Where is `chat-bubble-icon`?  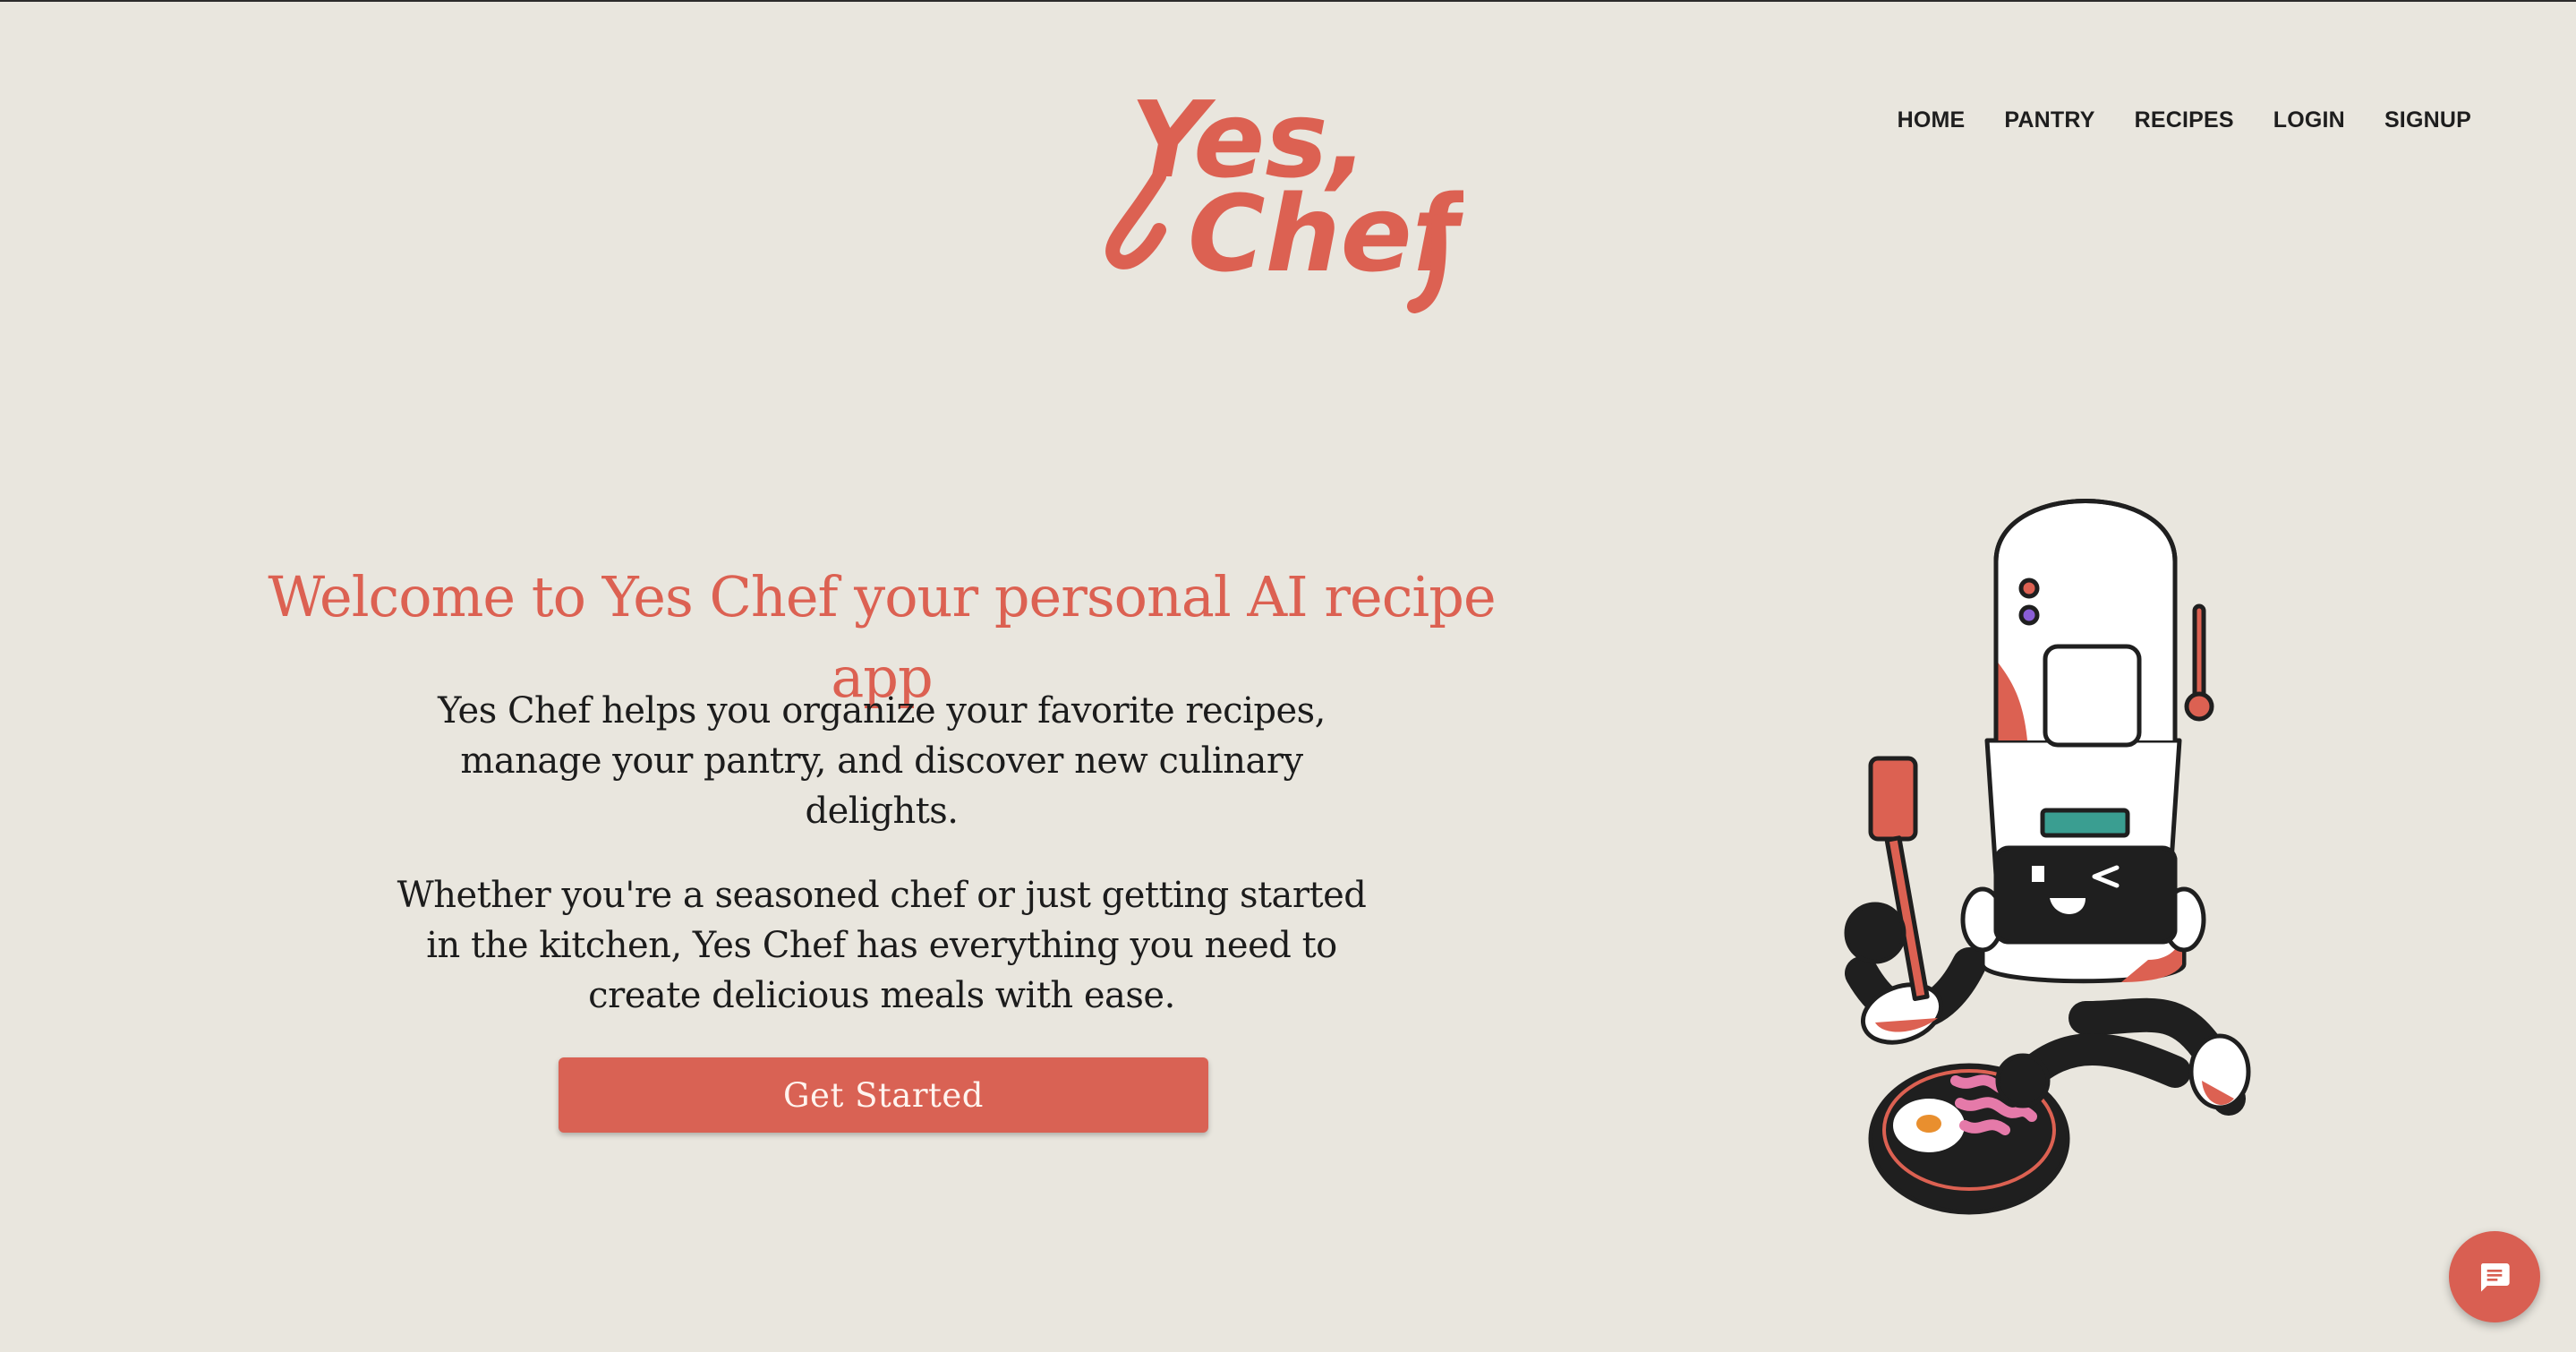
chat-bubble-icon is located at coordinates (2495, 1277).